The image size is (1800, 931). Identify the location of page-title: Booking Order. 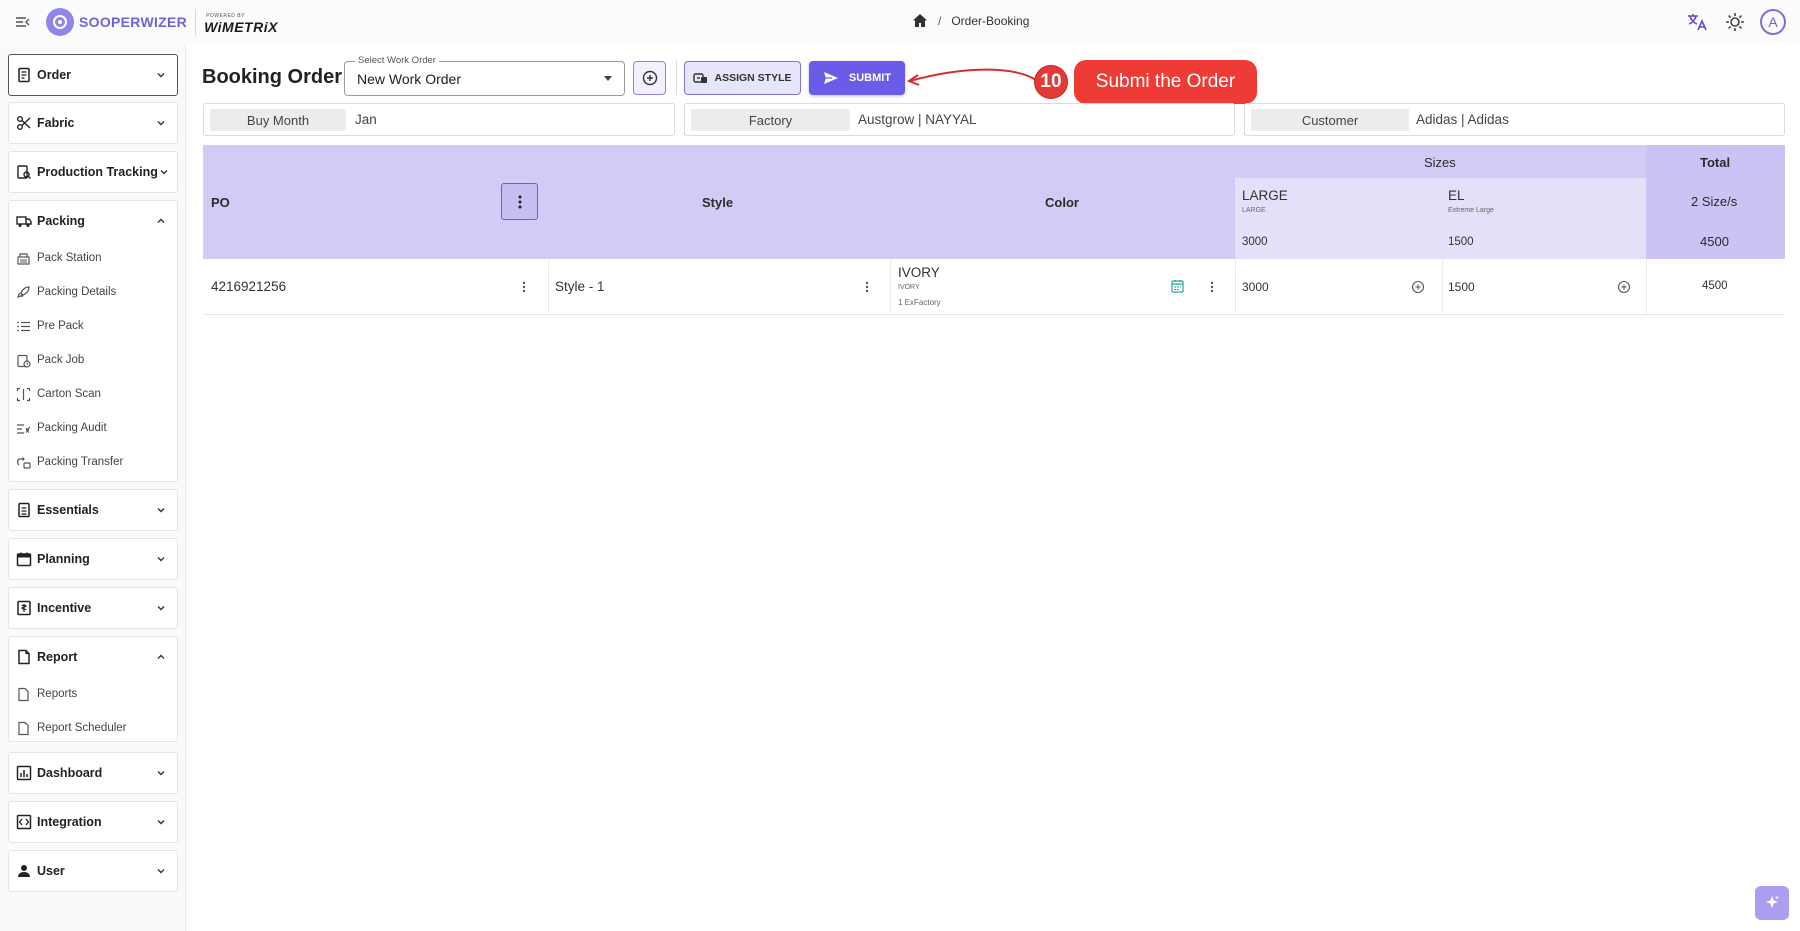
(272, 77).